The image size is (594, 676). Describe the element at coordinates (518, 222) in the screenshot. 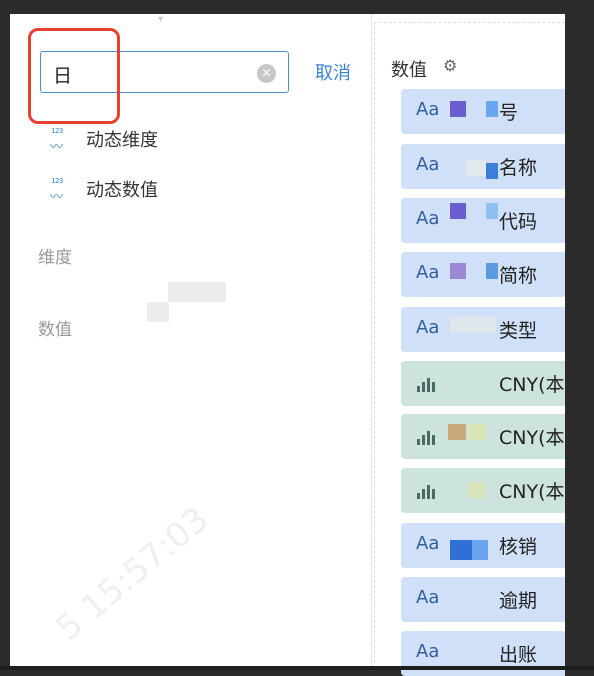

I see `field-pill-name: 代码` at that location.